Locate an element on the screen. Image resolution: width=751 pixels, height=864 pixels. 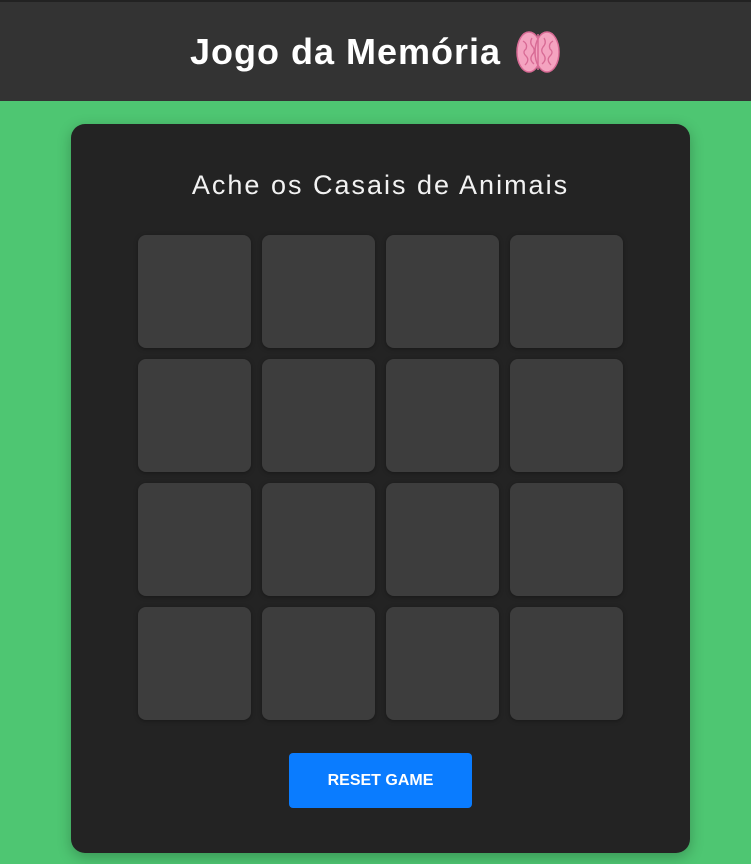
app-header: Jogo da Memória is located at coordinates (375, 50).